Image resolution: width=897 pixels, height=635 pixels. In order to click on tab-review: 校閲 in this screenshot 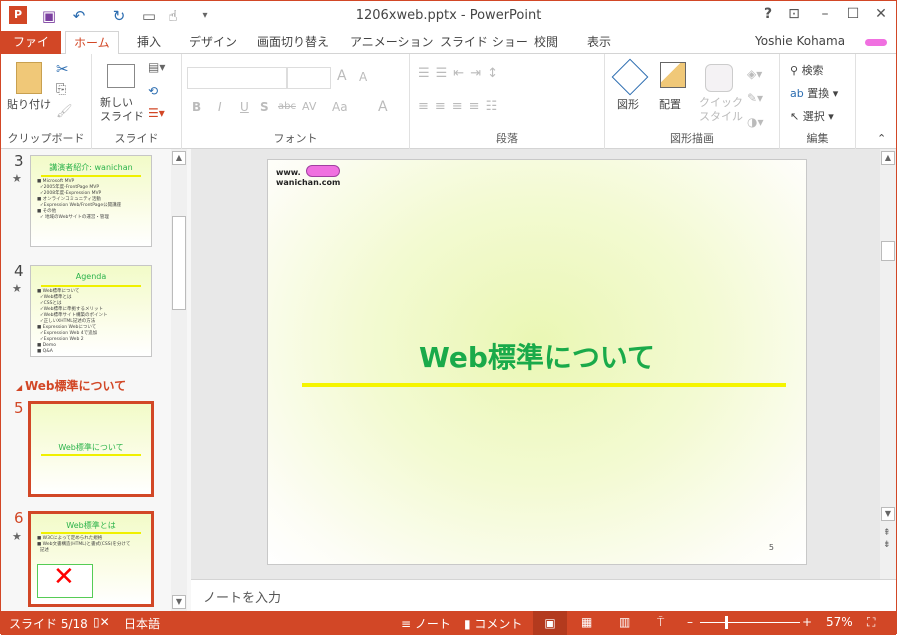, I will do `click(546, 42)`.